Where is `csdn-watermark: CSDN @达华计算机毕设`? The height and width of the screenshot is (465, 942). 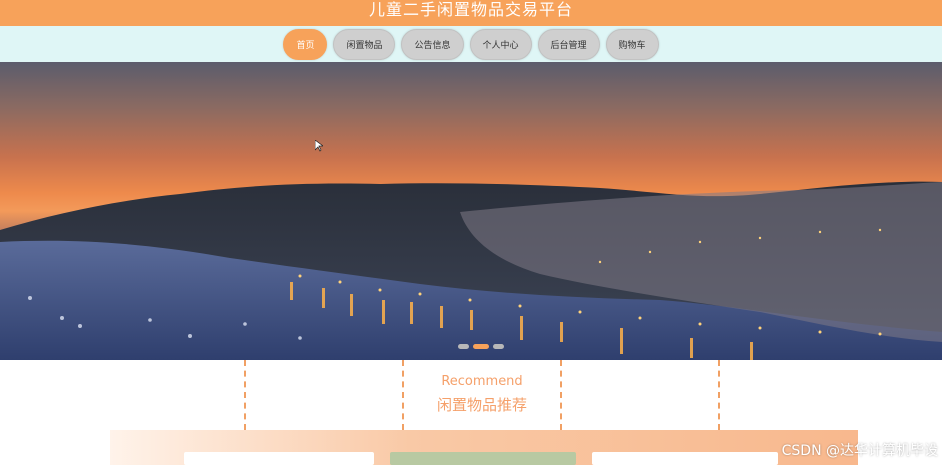
csdn-watermark: CSDN @达华计算机毕设 is located at coordinates (859, 451).